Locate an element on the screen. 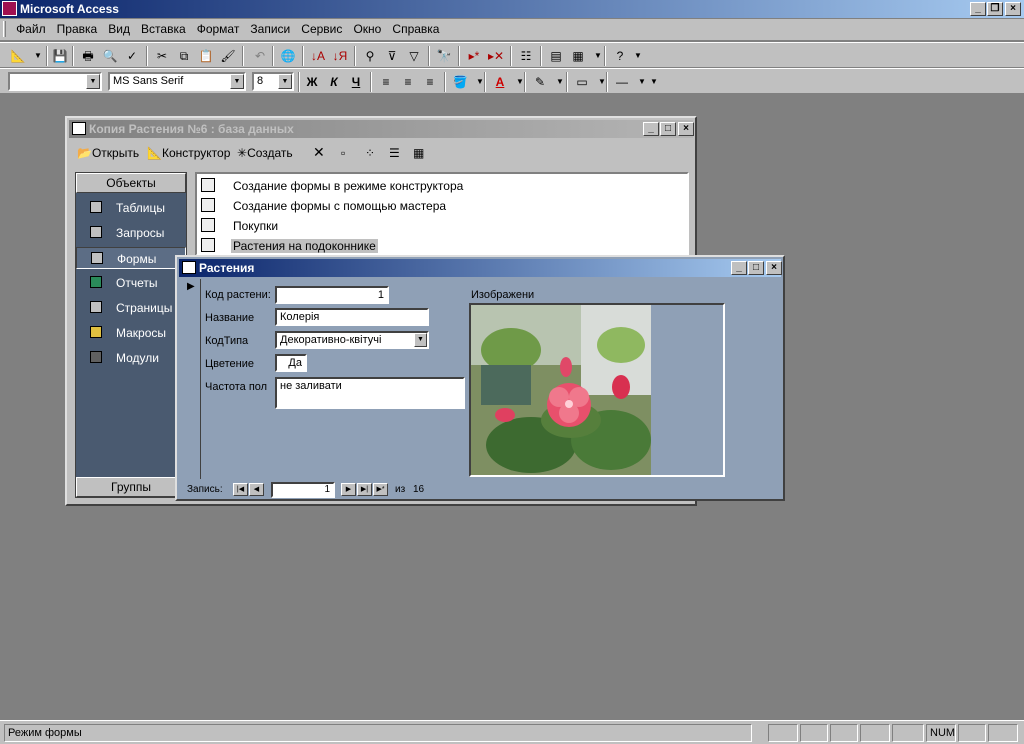 The width and height of the screenshot is (1024, 744). fill-color-icon: 🪣 is located at coordinates (460, 82).